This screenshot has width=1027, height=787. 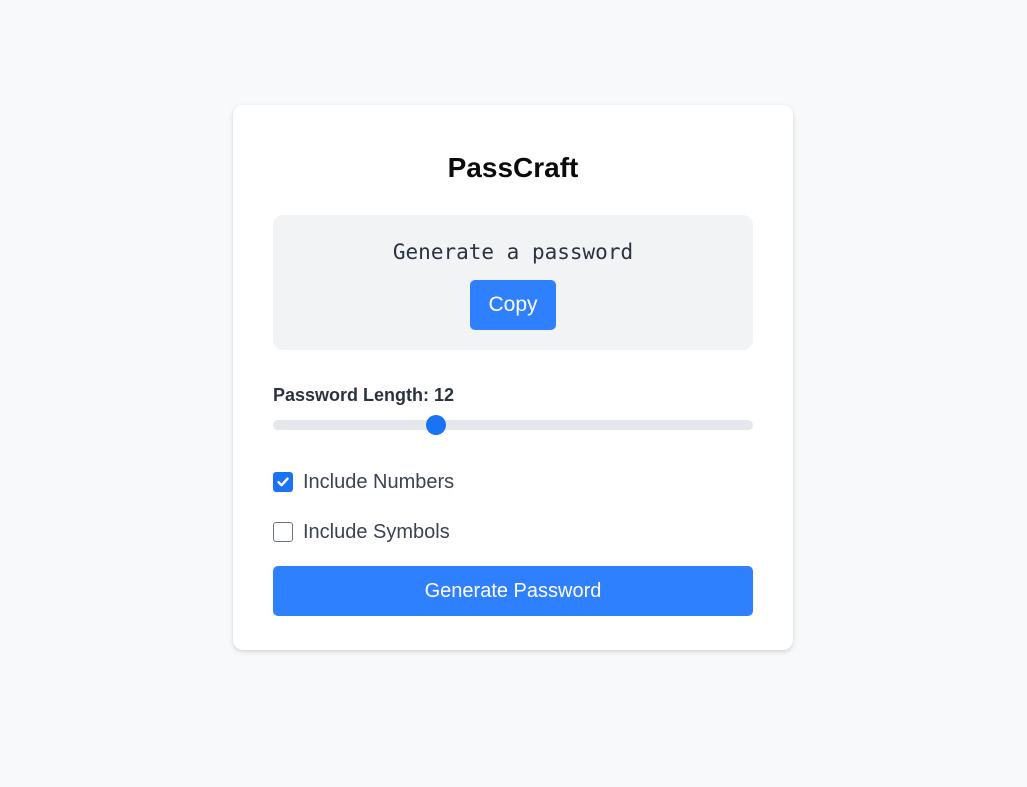 What do you see at coordinates (513, 591) in the screenshot?
I see `generate-password-button: Generate Password` at bounding box center [513, 591].